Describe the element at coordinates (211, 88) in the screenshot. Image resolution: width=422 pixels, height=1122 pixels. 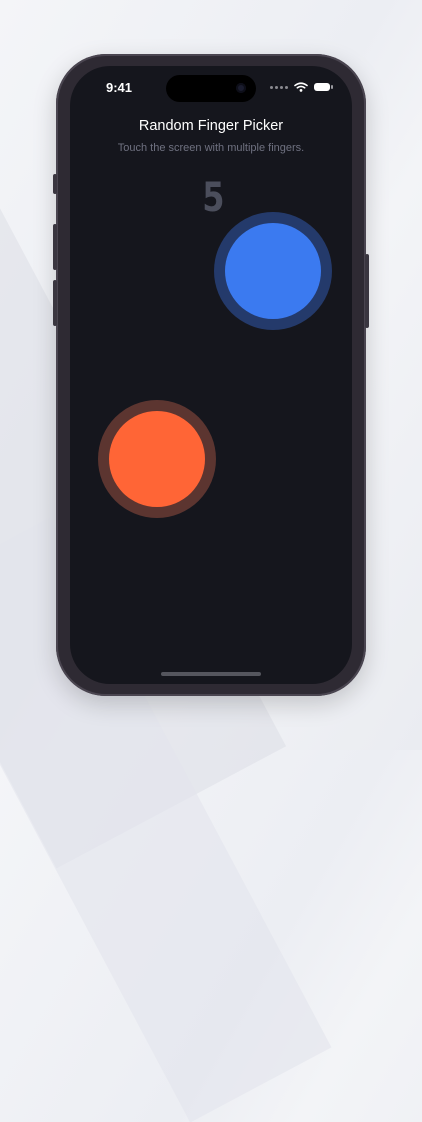
I see `dynamic-island` at that location.